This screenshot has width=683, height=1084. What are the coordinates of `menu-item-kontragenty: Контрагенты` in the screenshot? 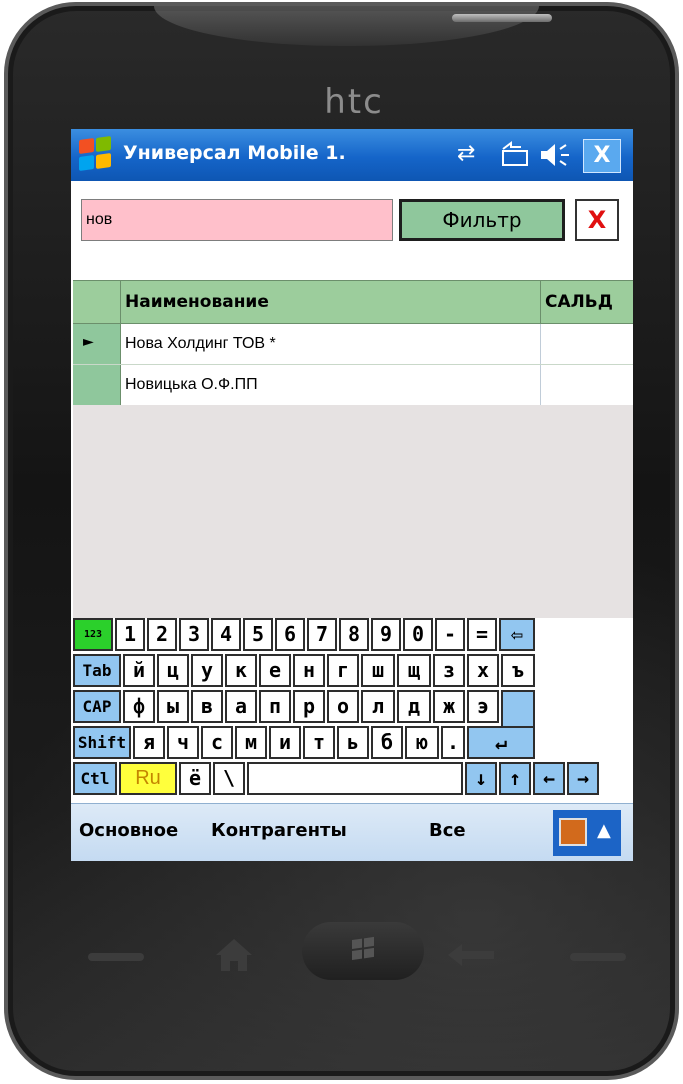 It's located at (279, 830).